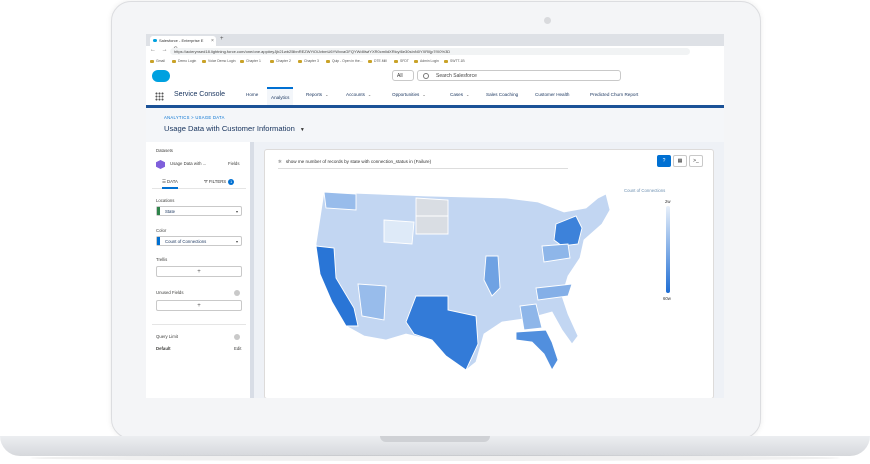 This screenshot has width=870, height=464. Describe the element at coordinates (160, 164) in the screenshot. I see `dataset-hexagon-icon` at that location.